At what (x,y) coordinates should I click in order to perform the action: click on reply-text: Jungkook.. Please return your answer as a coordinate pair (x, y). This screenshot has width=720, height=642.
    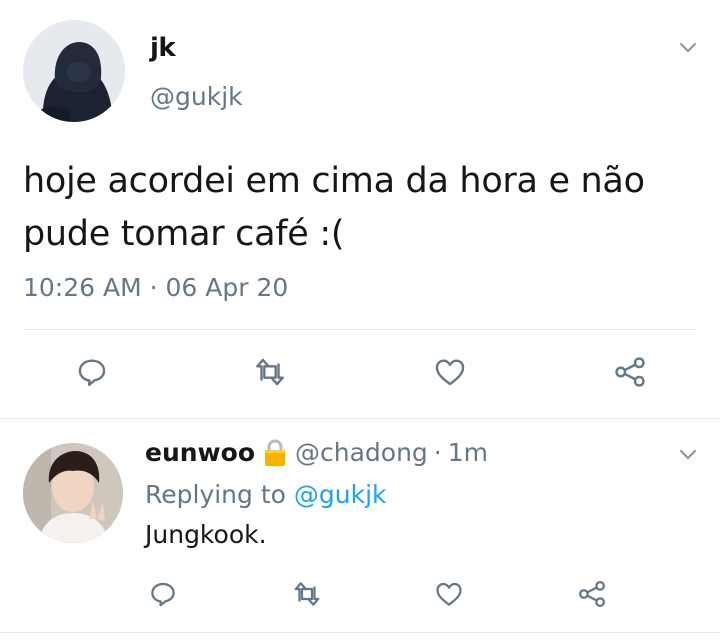
    Looking at the image, I should click on (206, 534).